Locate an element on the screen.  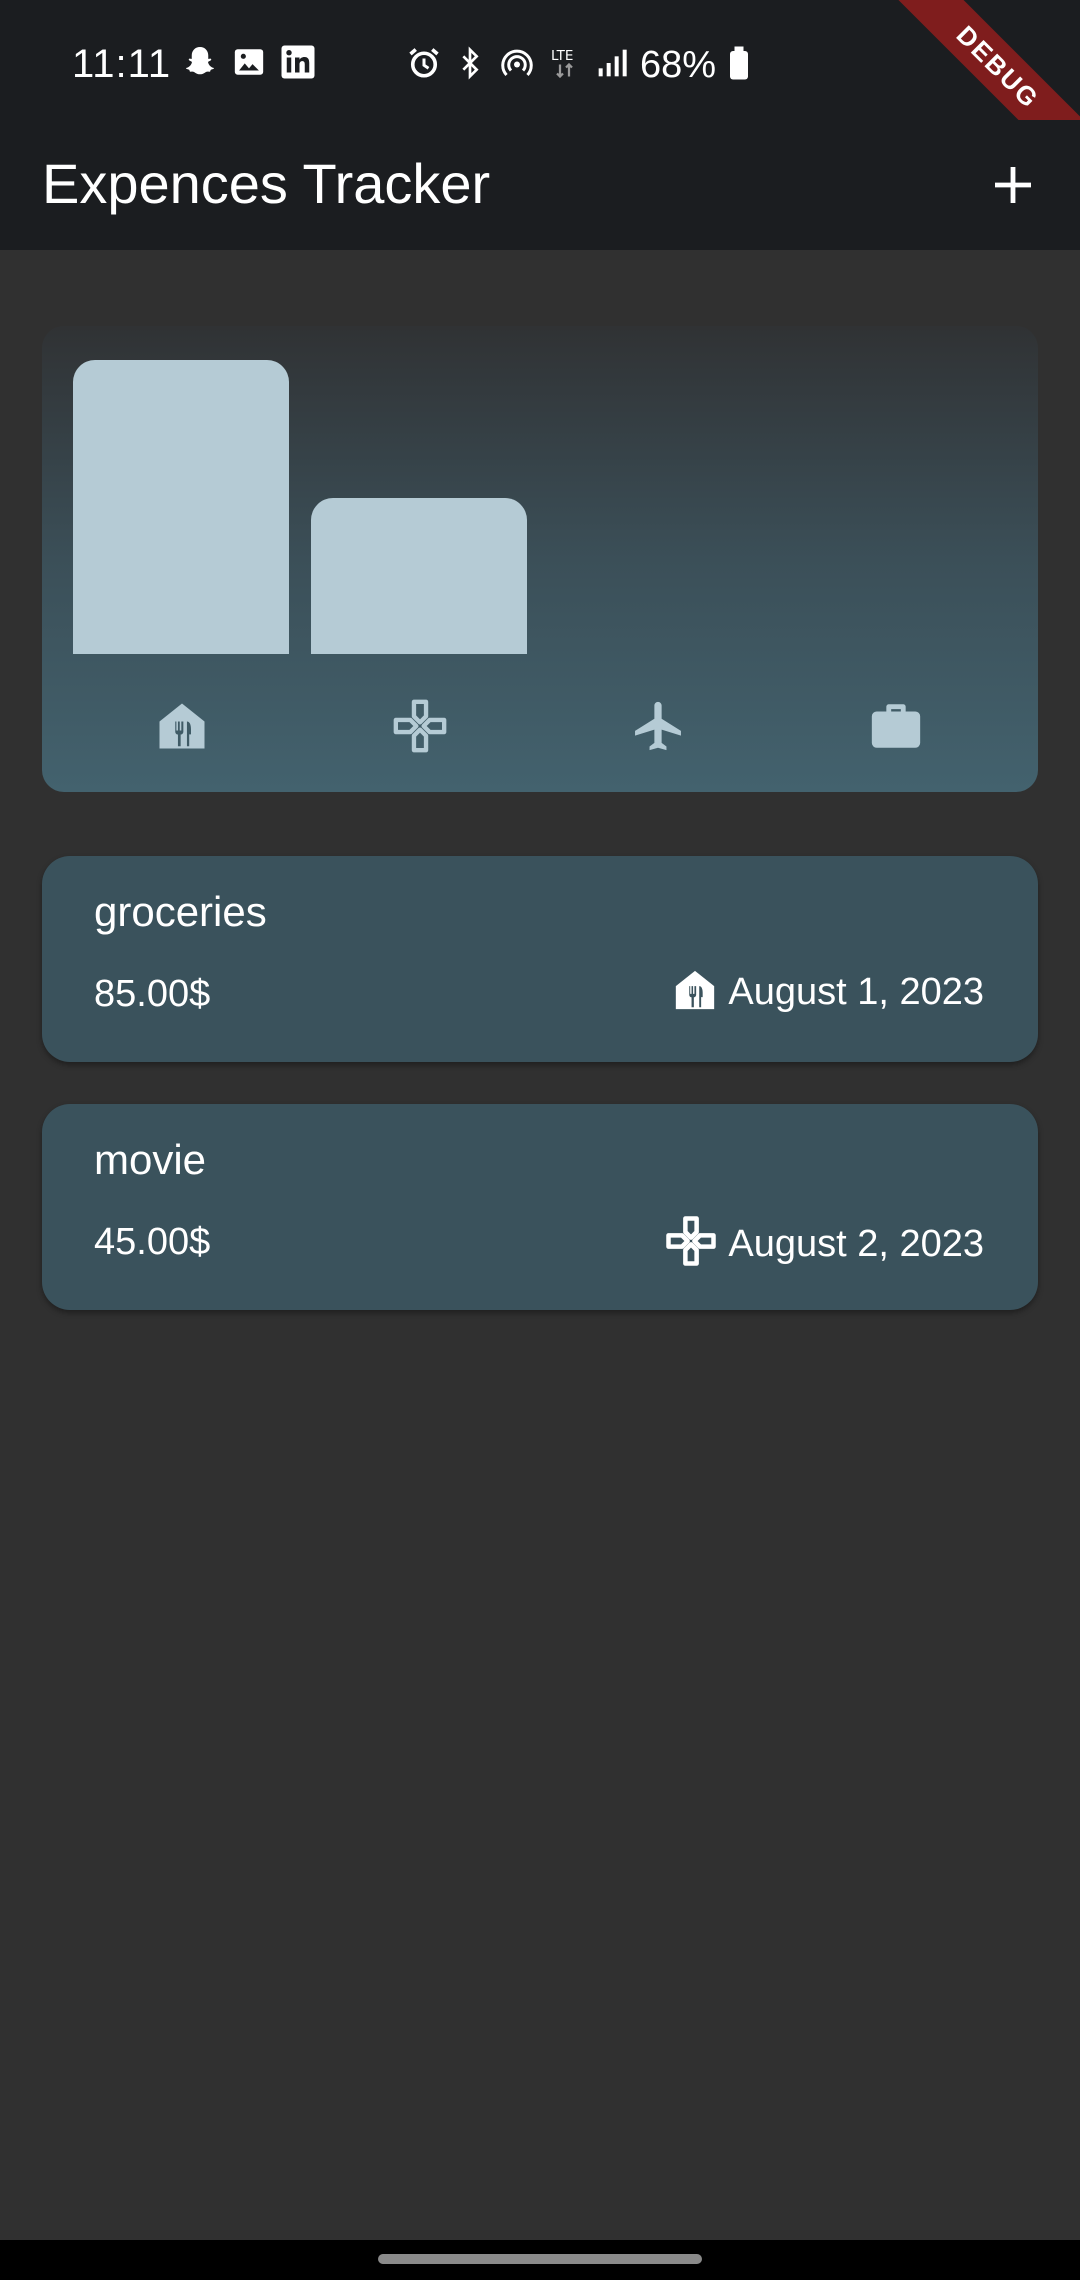
airplane-icon is located at coordinates (658, 726).